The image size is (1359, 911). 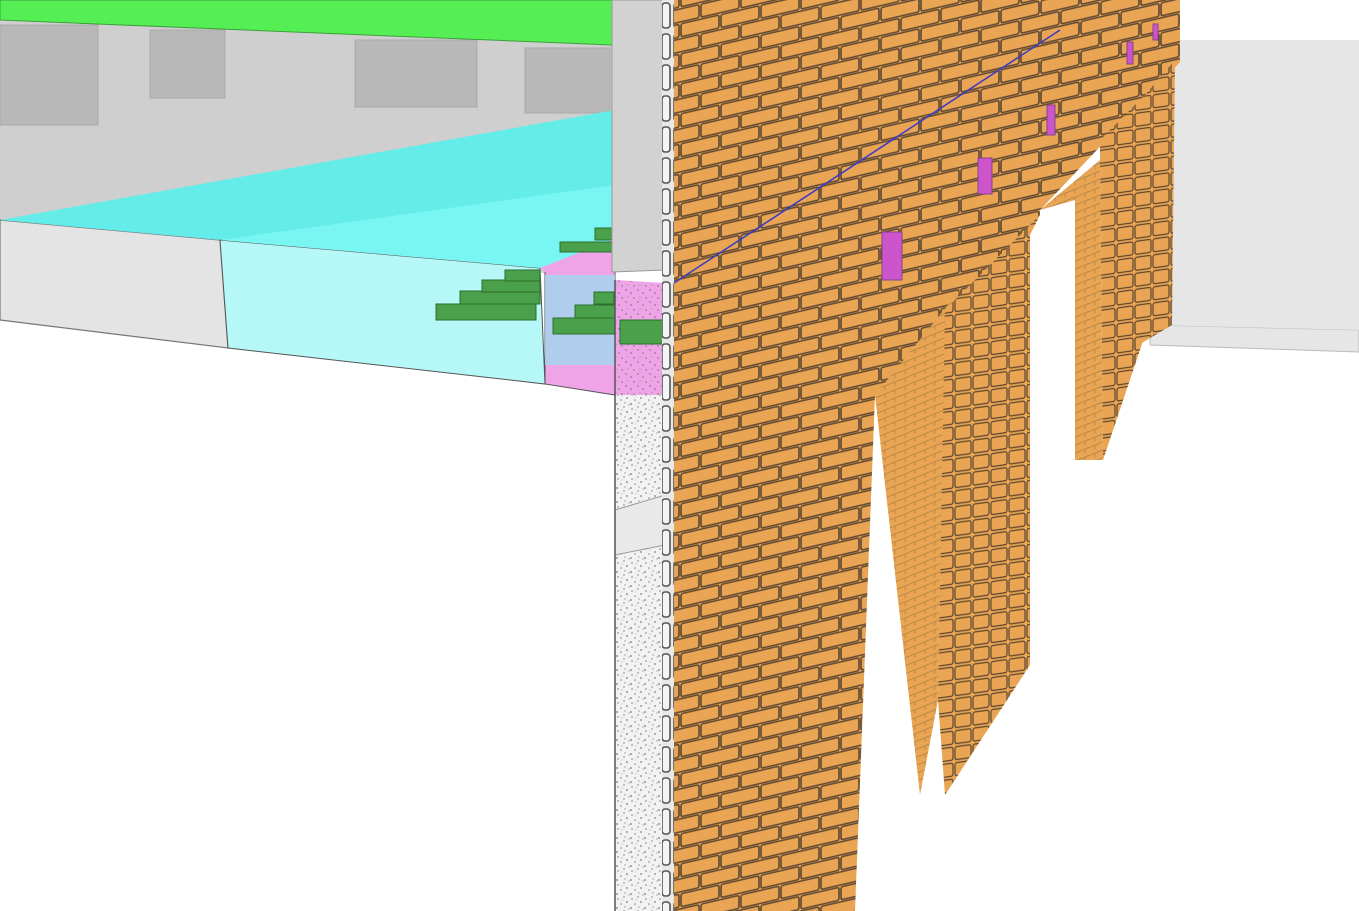 I want to click on floor-slab-face, so click(x=114, y=284).